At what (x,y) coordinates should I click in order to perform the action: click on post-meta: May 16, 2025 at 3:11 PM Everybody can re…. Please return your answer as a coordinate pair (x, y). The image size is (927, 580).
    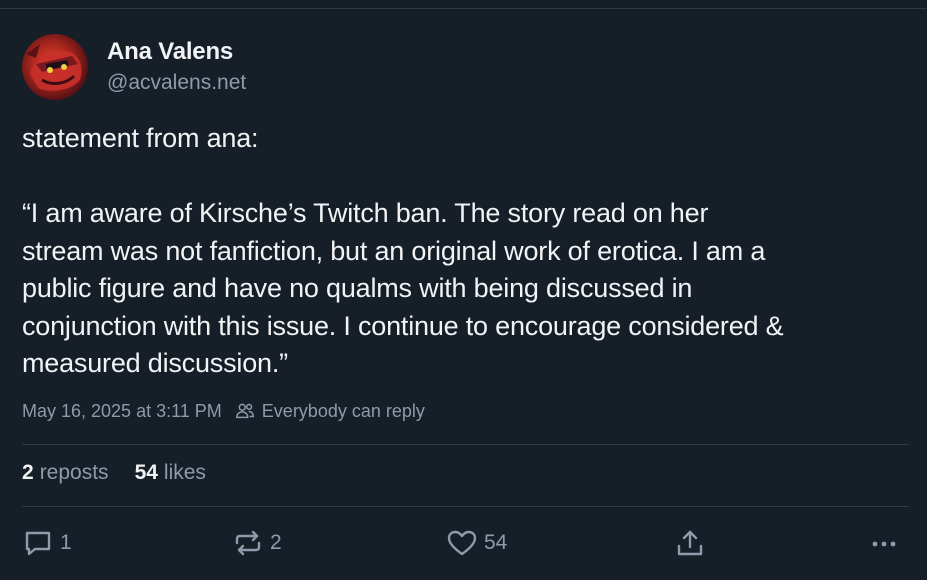
    Looking at the image, I should click on (223, 411).